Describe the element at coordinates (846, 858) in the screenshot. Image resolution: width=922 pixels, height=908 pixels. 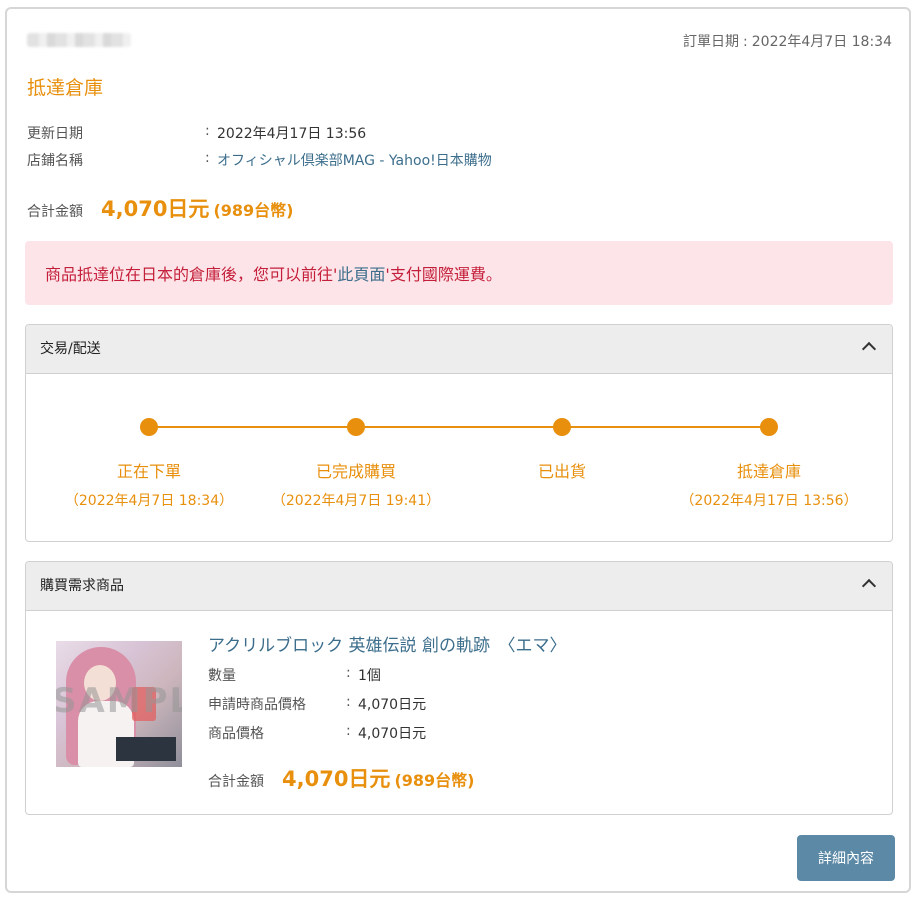
I see `details-button: 詳細內容` at that location.